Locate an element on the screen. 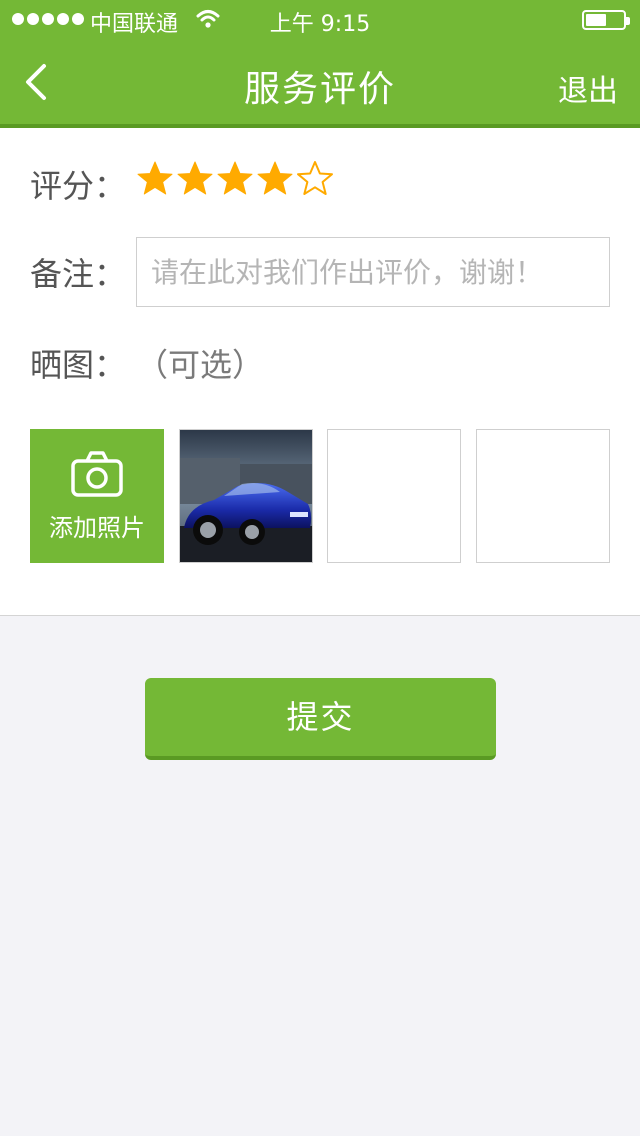 The height and width of the screenshot is (1136, 640). submit-button: 提交 is located at coordinates (320, 719).